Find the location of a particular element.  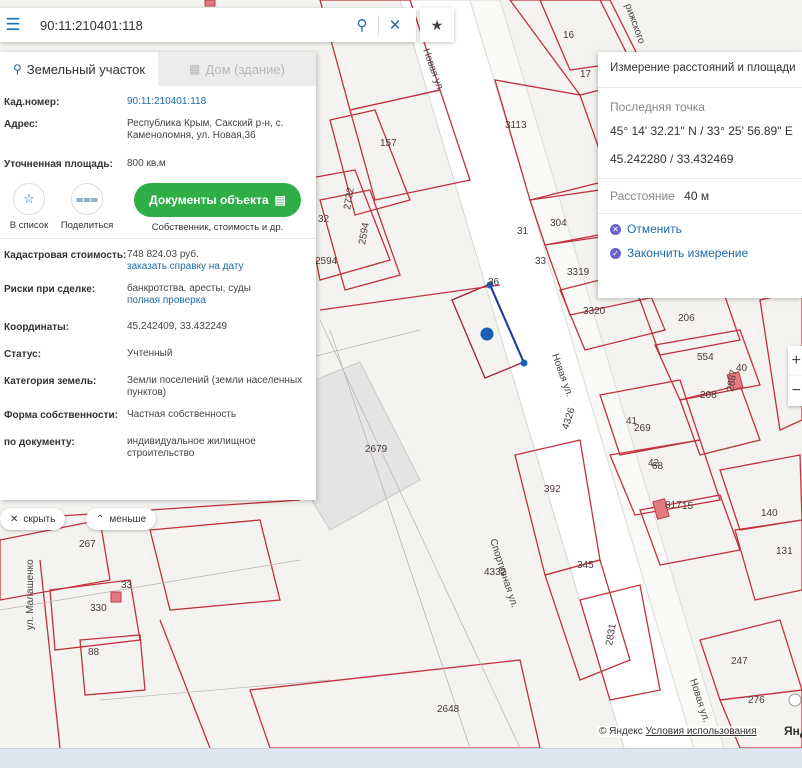

finish-label: Закончить измерение is located at coordinates (688, 253).